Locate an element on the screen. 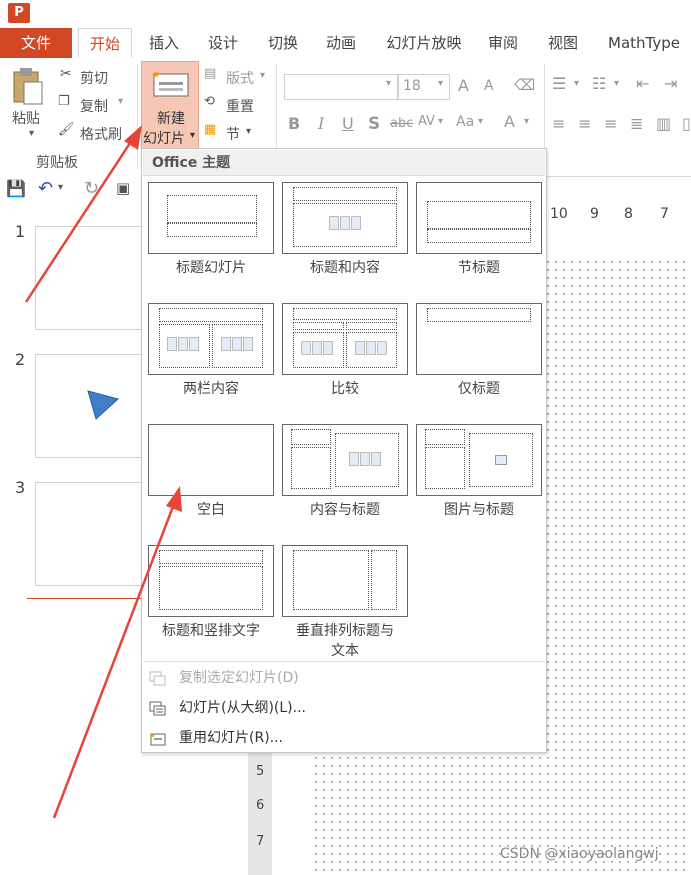 This screenshot has height=875, width=691. watermark: CSDN @xiaoyaolangwj is located at coordinates (579, 854).